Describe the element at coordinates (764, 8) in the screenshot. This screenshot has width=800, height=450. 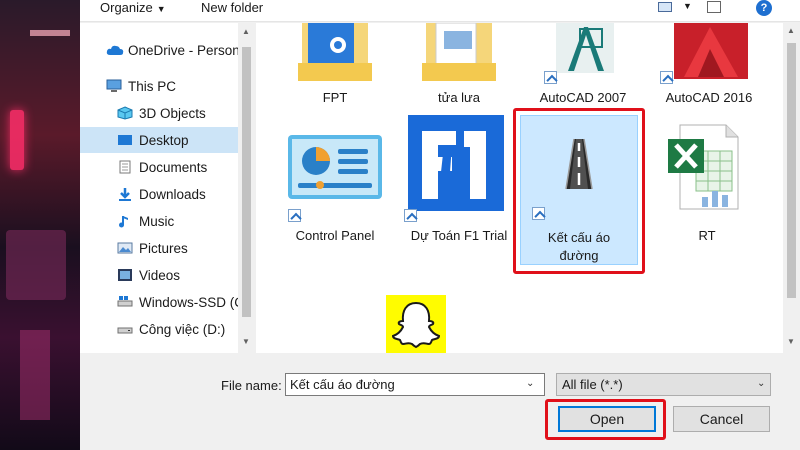
I see `help-icon: ?` at that location.